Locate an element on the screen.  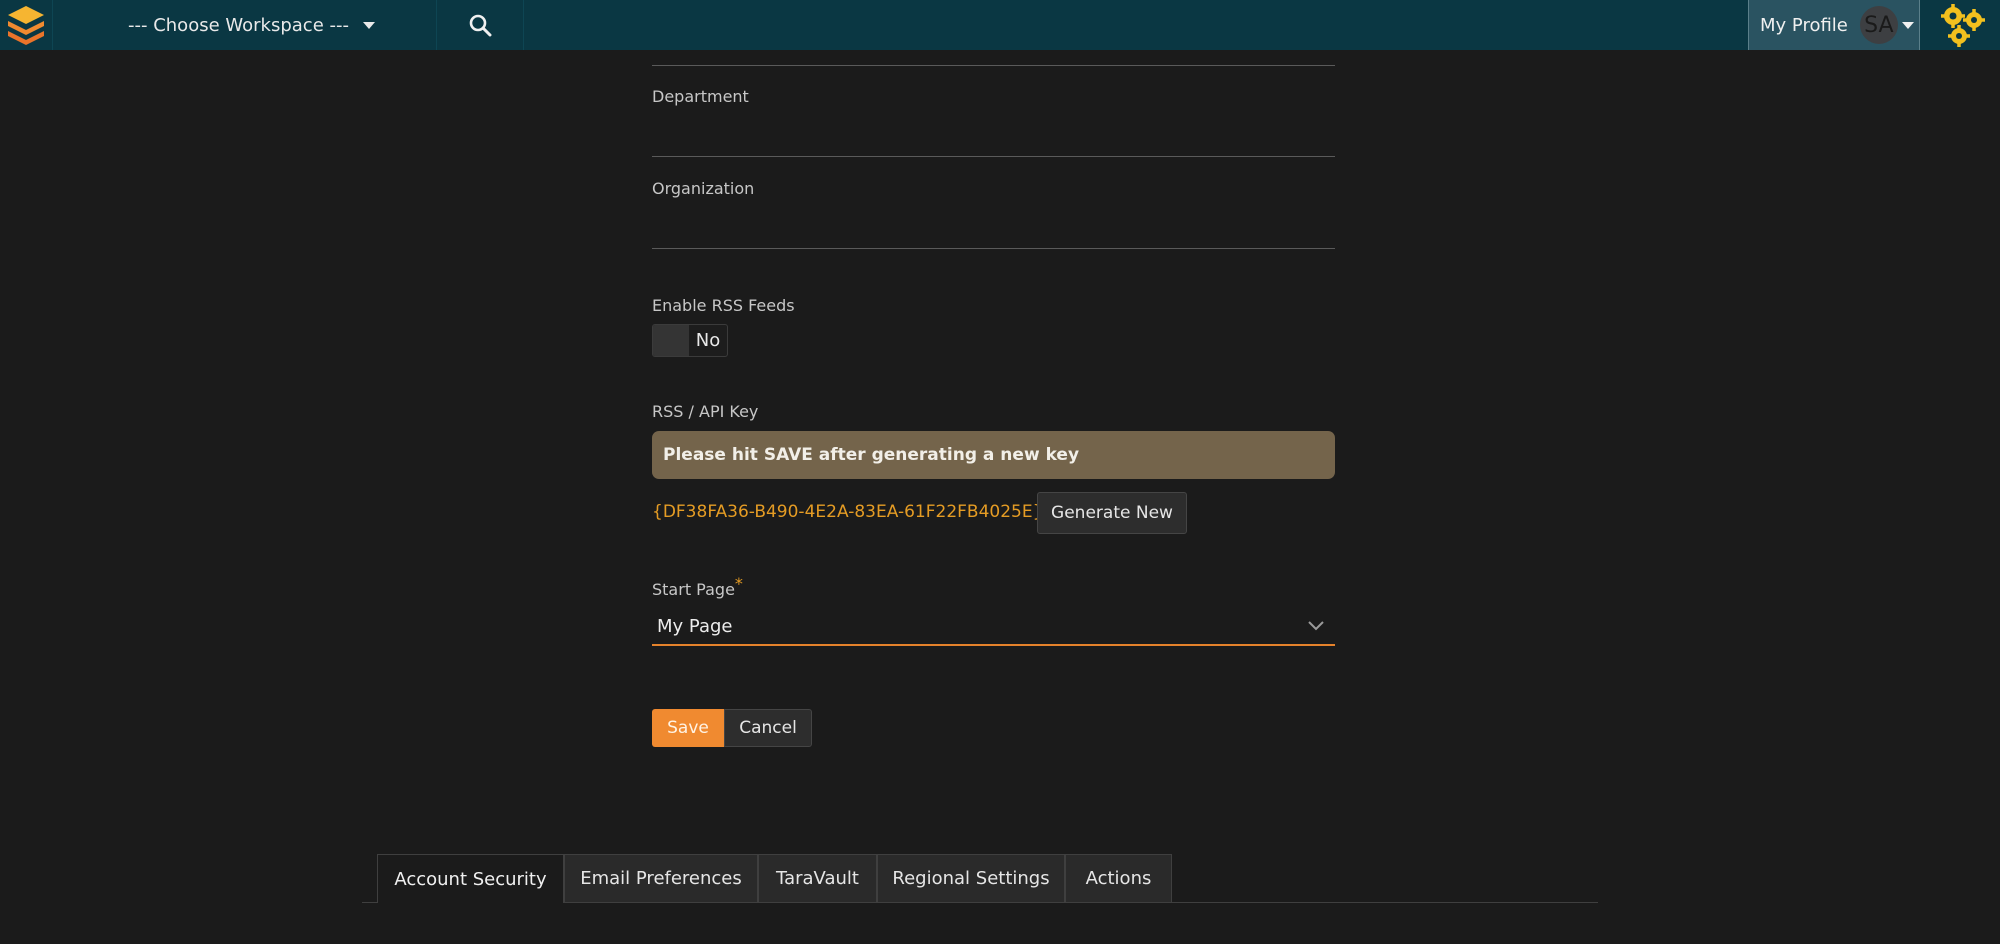
search-button is located at coordinates (480, 25).